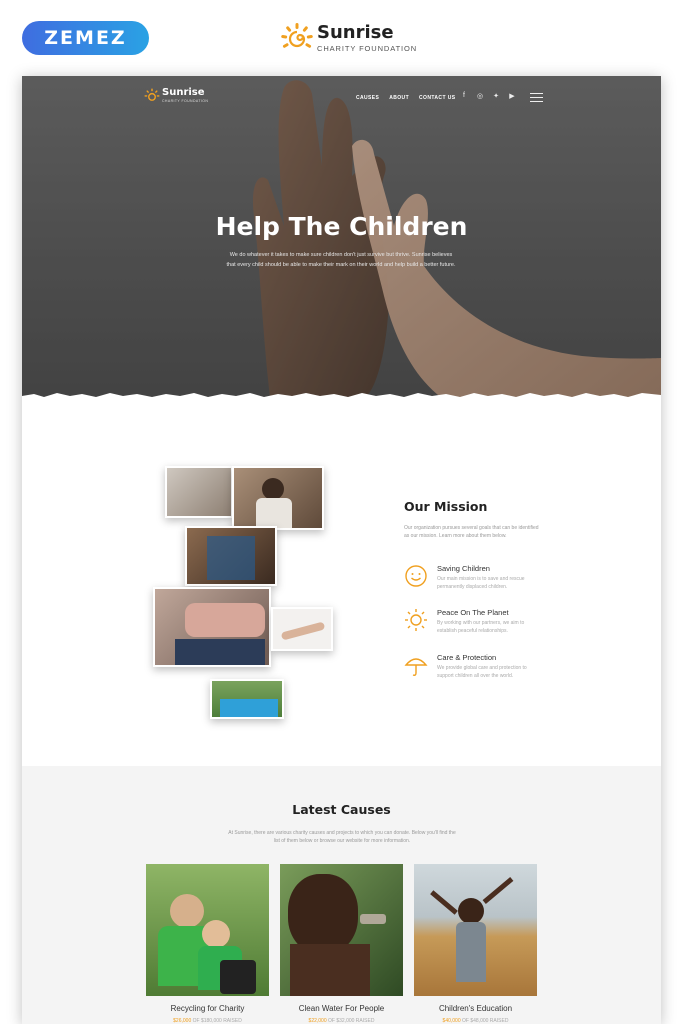 The height and width of the screenshot is (1024, 683). What do you see at coordinates (485, 1021) in the screenshot?
I see `cause-goal: OF $48,000 RAISED` at bounding box center [485, 1021].